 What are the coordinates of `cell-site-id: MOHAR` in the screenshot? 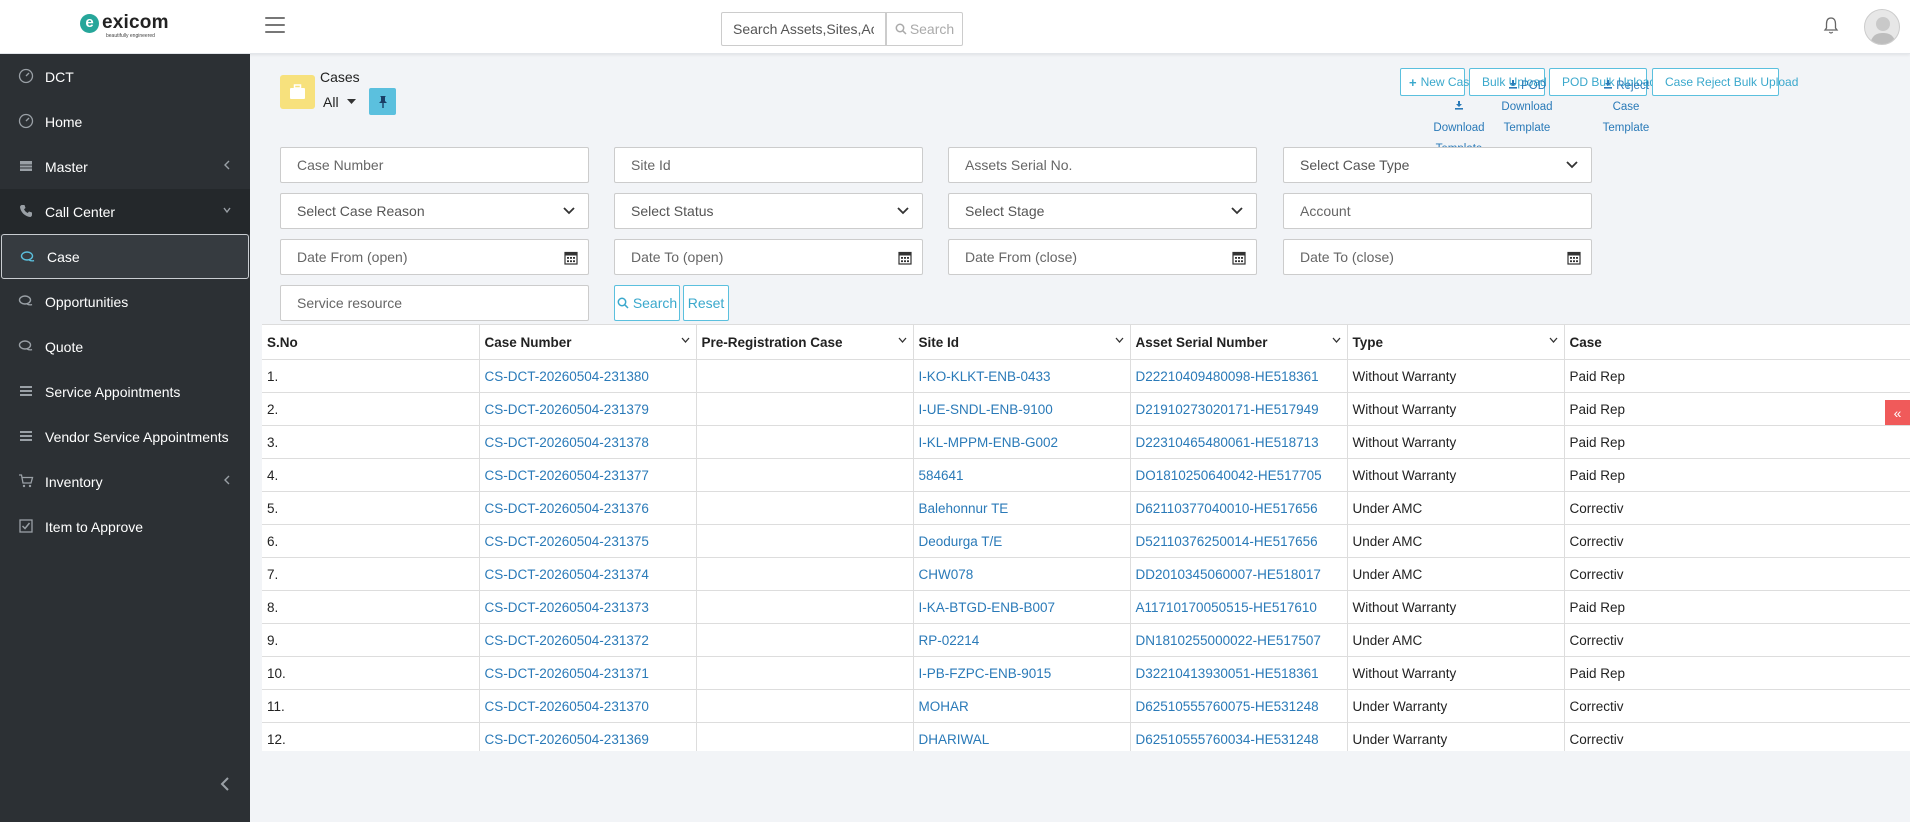 It's located at (1022, 706).